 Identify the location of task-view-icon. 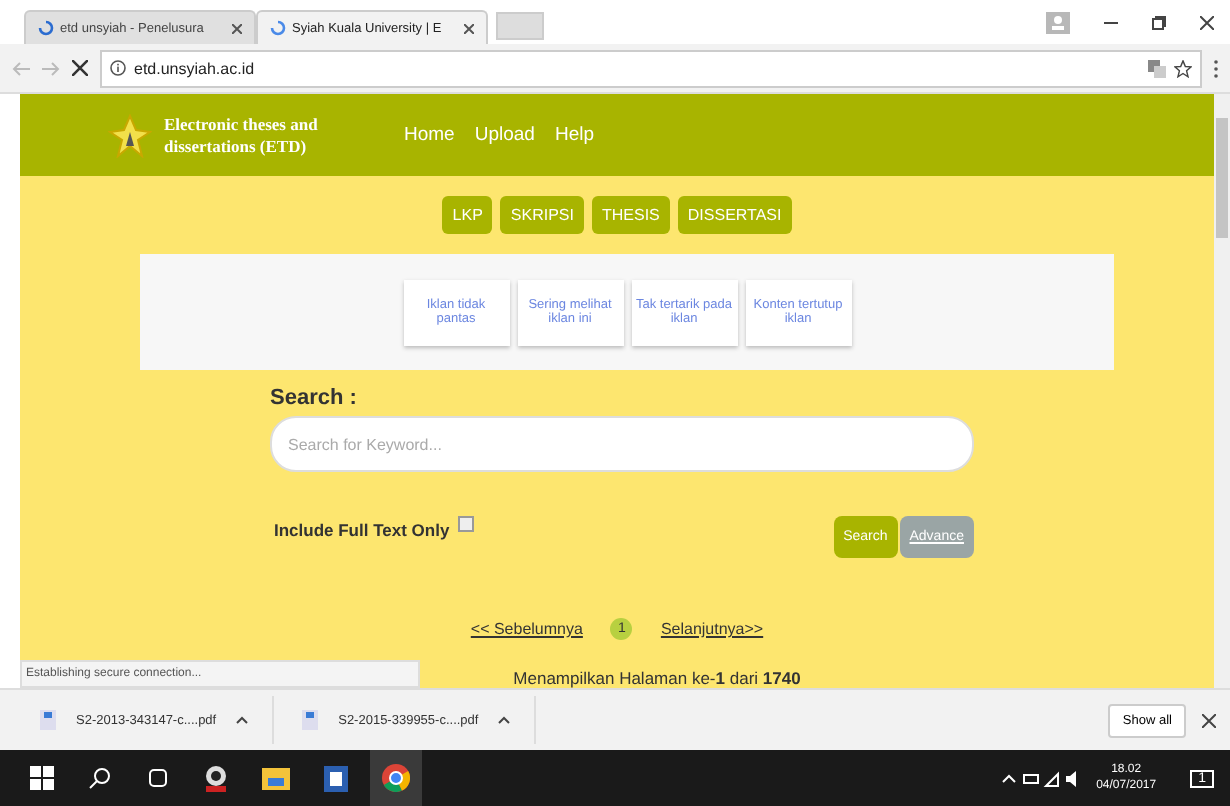
(158, 778).